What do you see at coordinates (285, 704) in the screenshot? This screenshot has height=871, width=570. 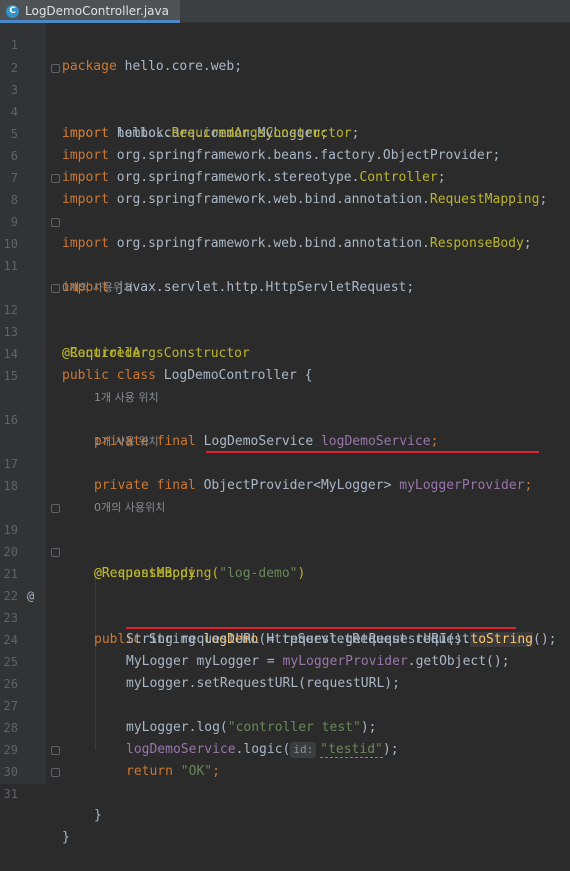 I see `code-line-27: 27 myLogger.log("controller test");` at bounding box center [285, 704].